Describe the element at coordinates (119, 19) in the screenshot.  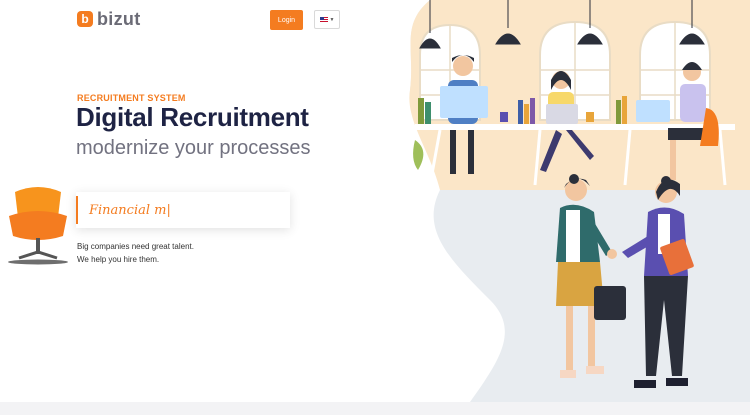
I see `brand-name: bizut` at that location.